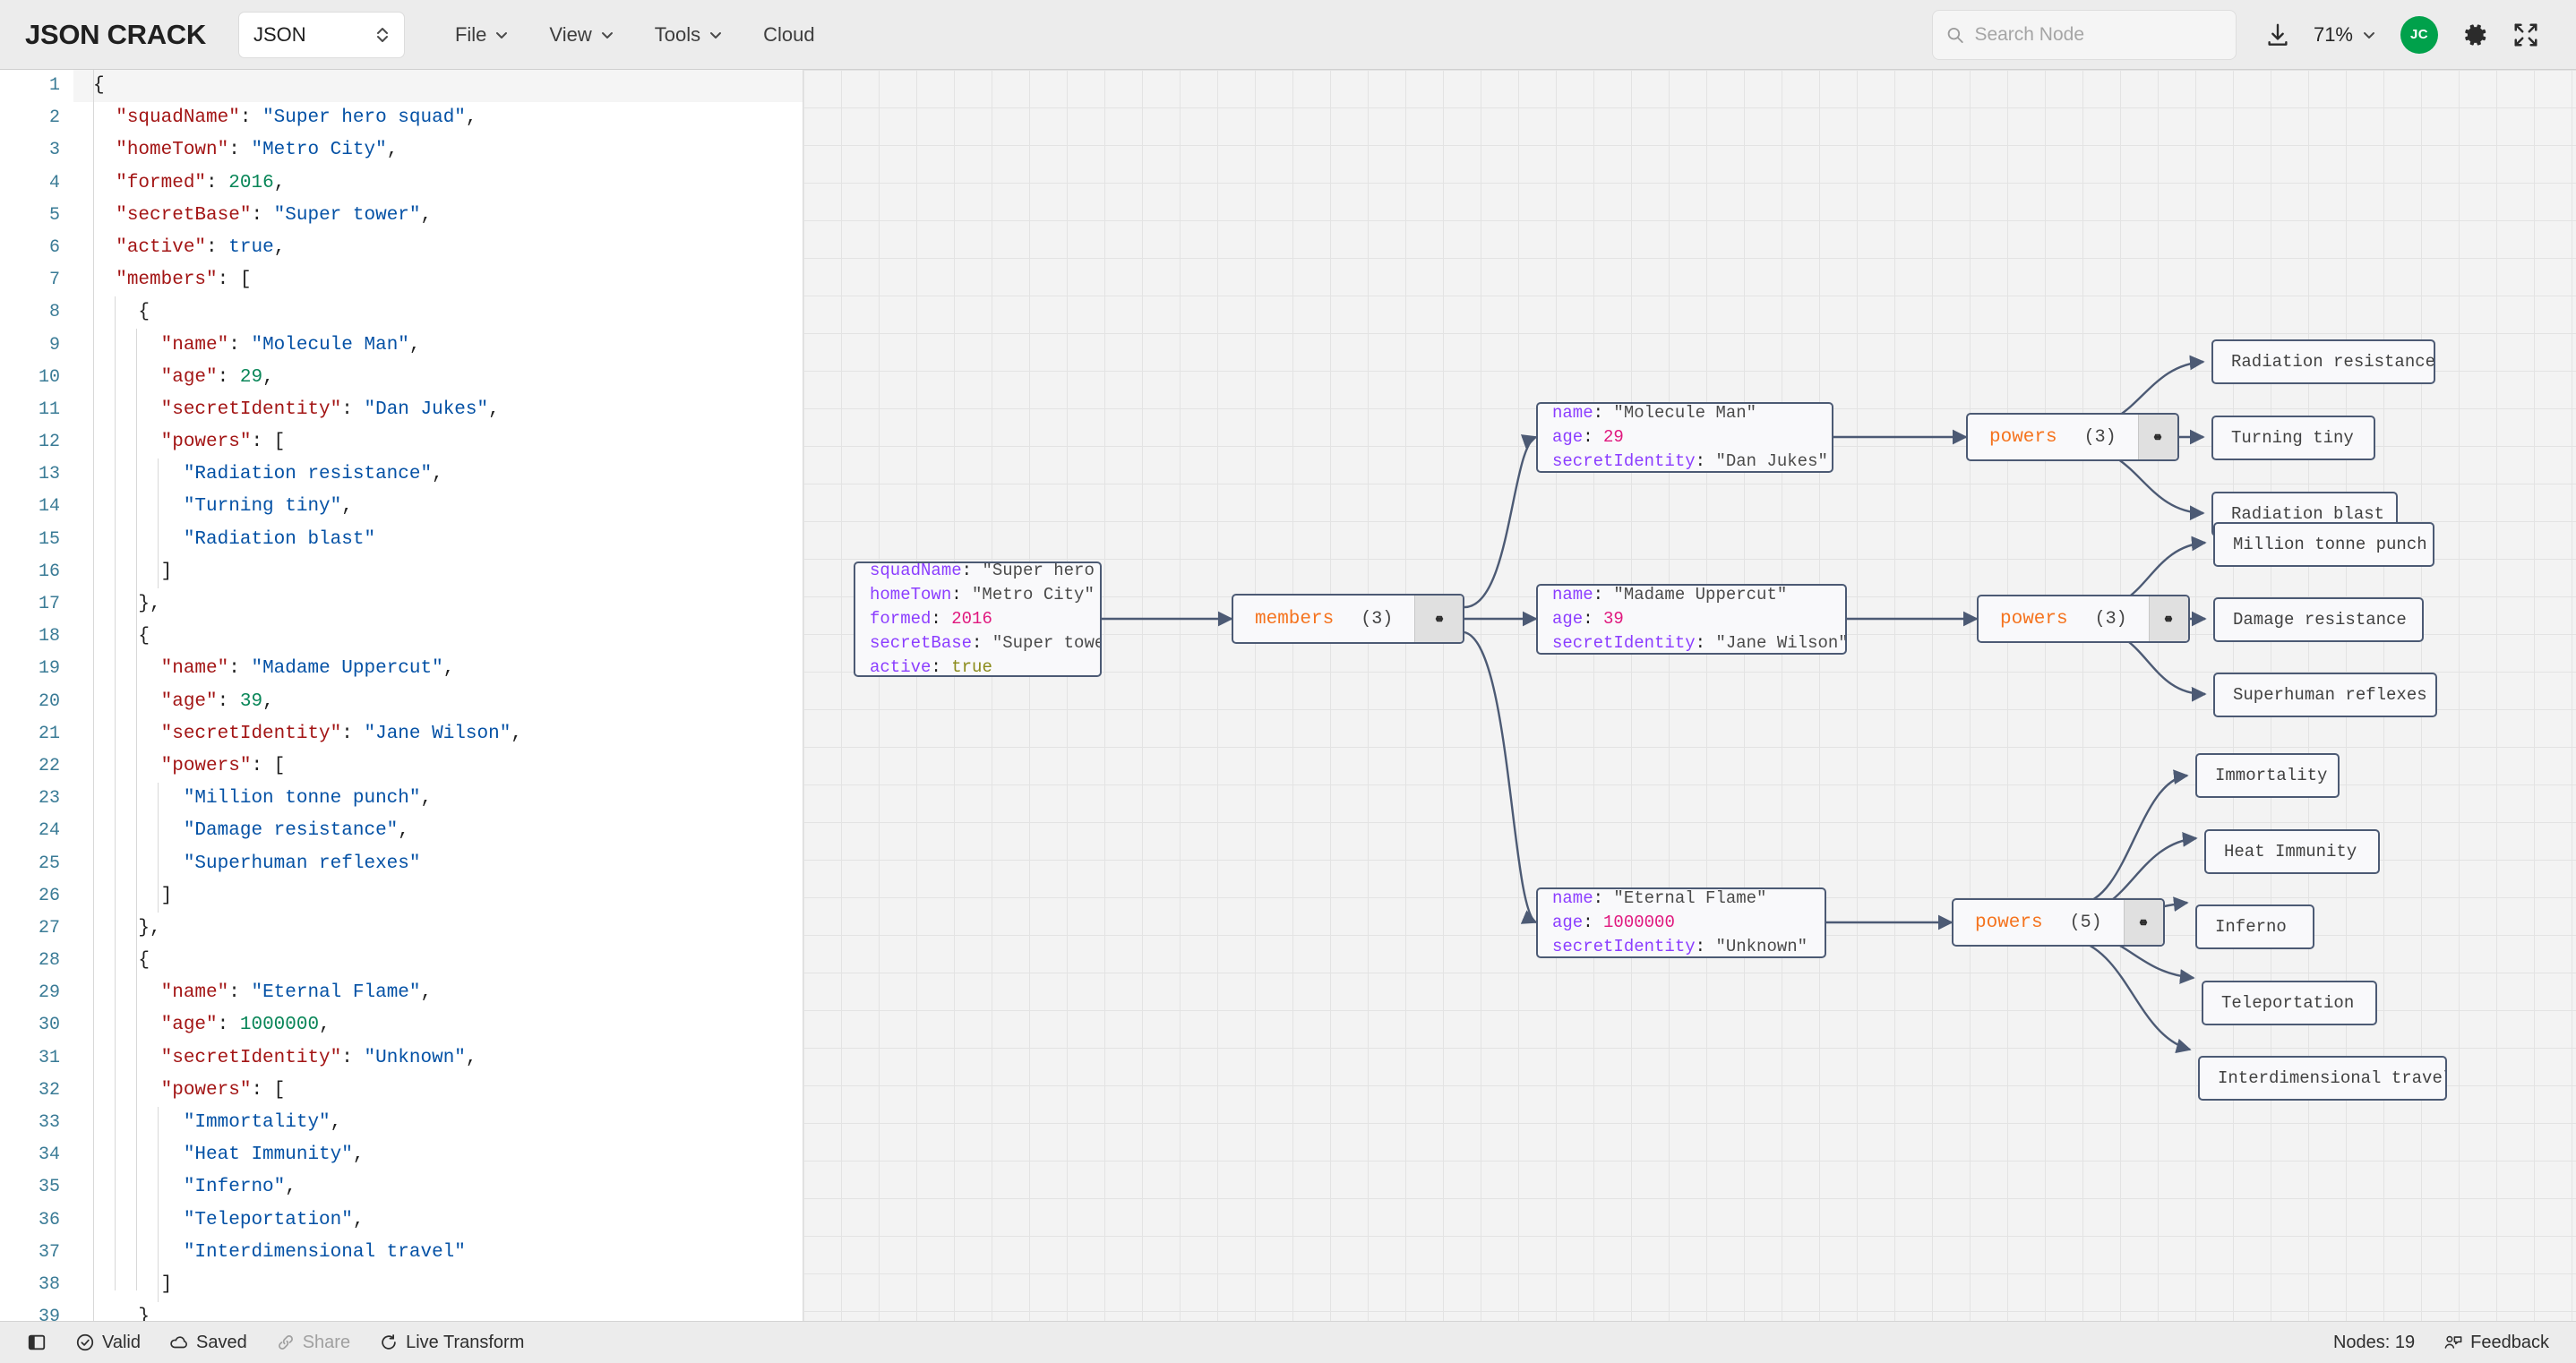  What do you see at coordinates (2330, 544) in the screenshot?
I see `graph-leaf-label: Million tonne punch` at bounding box center [2330, 544].